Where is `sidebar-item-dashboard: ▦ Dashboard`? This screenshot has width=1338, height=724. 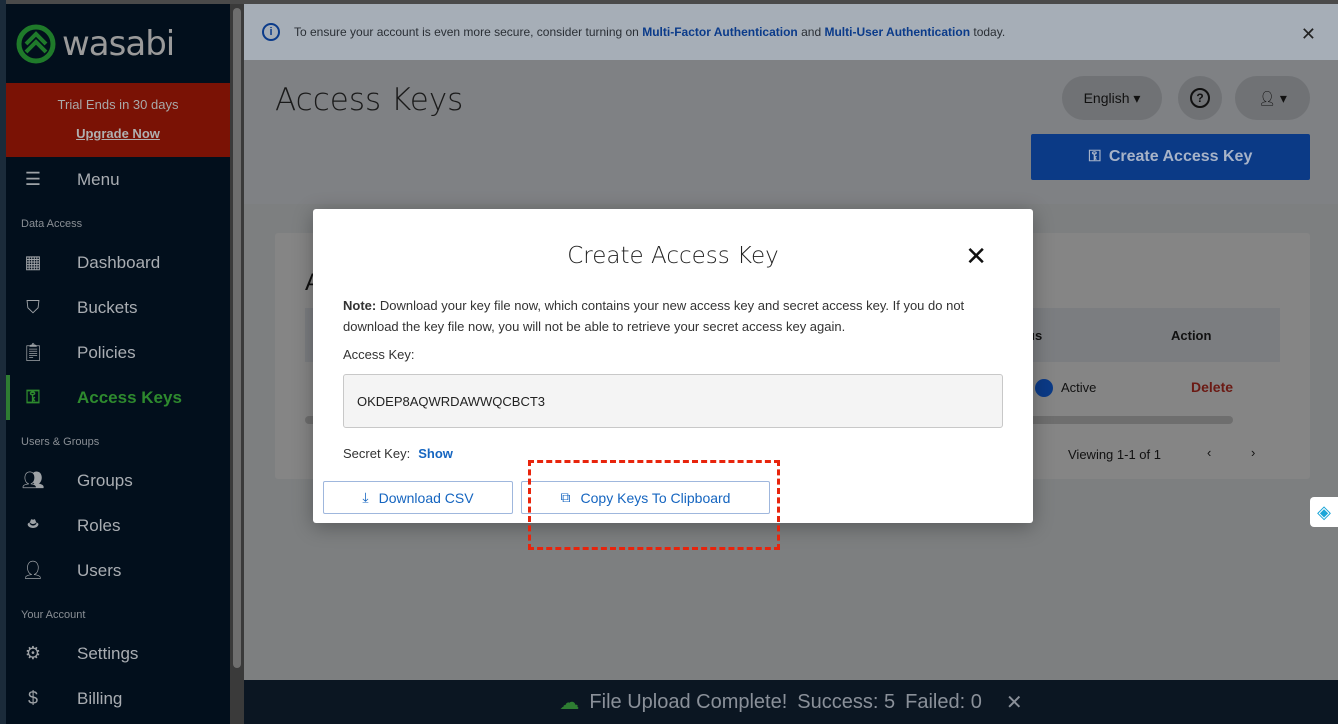 sidebar-item-dashboard: ▦ Dashboard is located at coordinates (118, 262).